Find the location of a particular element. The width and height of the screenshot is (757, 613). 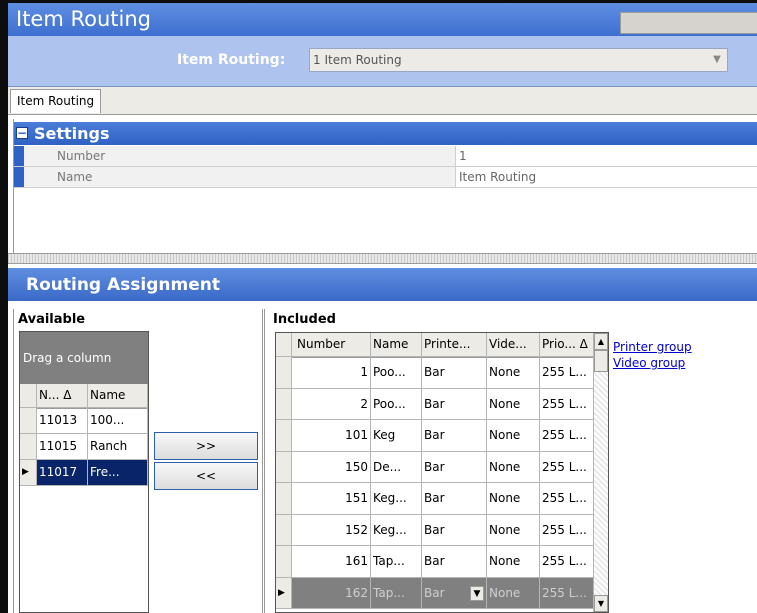

group-links: Printer group Video group is located at coordinates (652, 355).